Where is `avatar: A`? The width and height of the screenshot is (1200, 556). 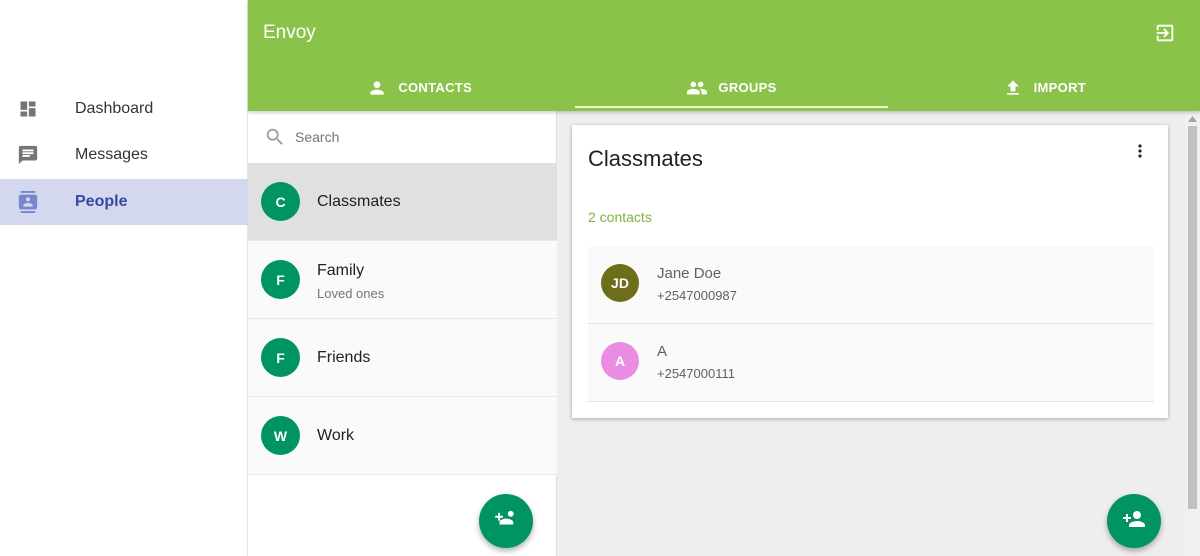 avatar: A is located at coordinates (620, 361).